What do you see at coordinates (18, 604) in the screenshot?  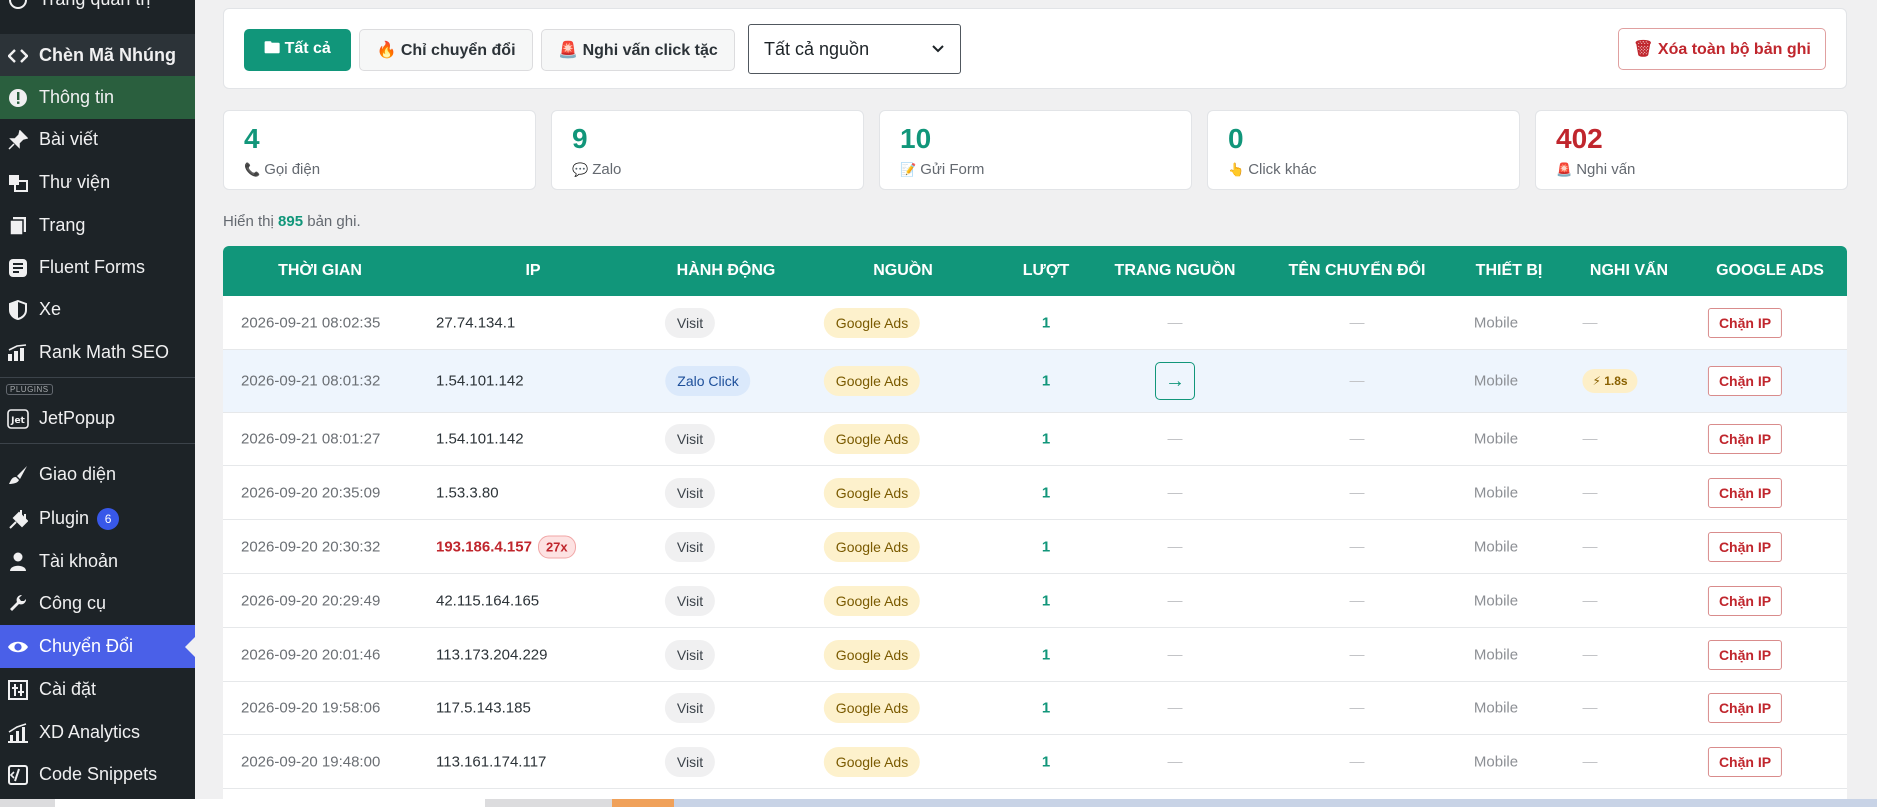 I see `wrench-icon` at bounding box center [18, 604].